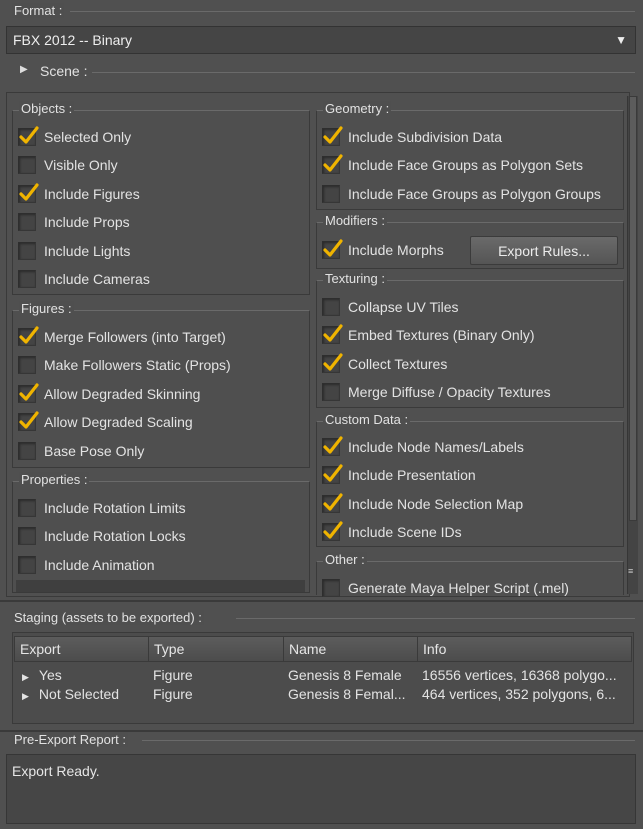 The height and width of the screenshot is (829, 643). I want to click on include-animation-checkbox, so click(27, 564).